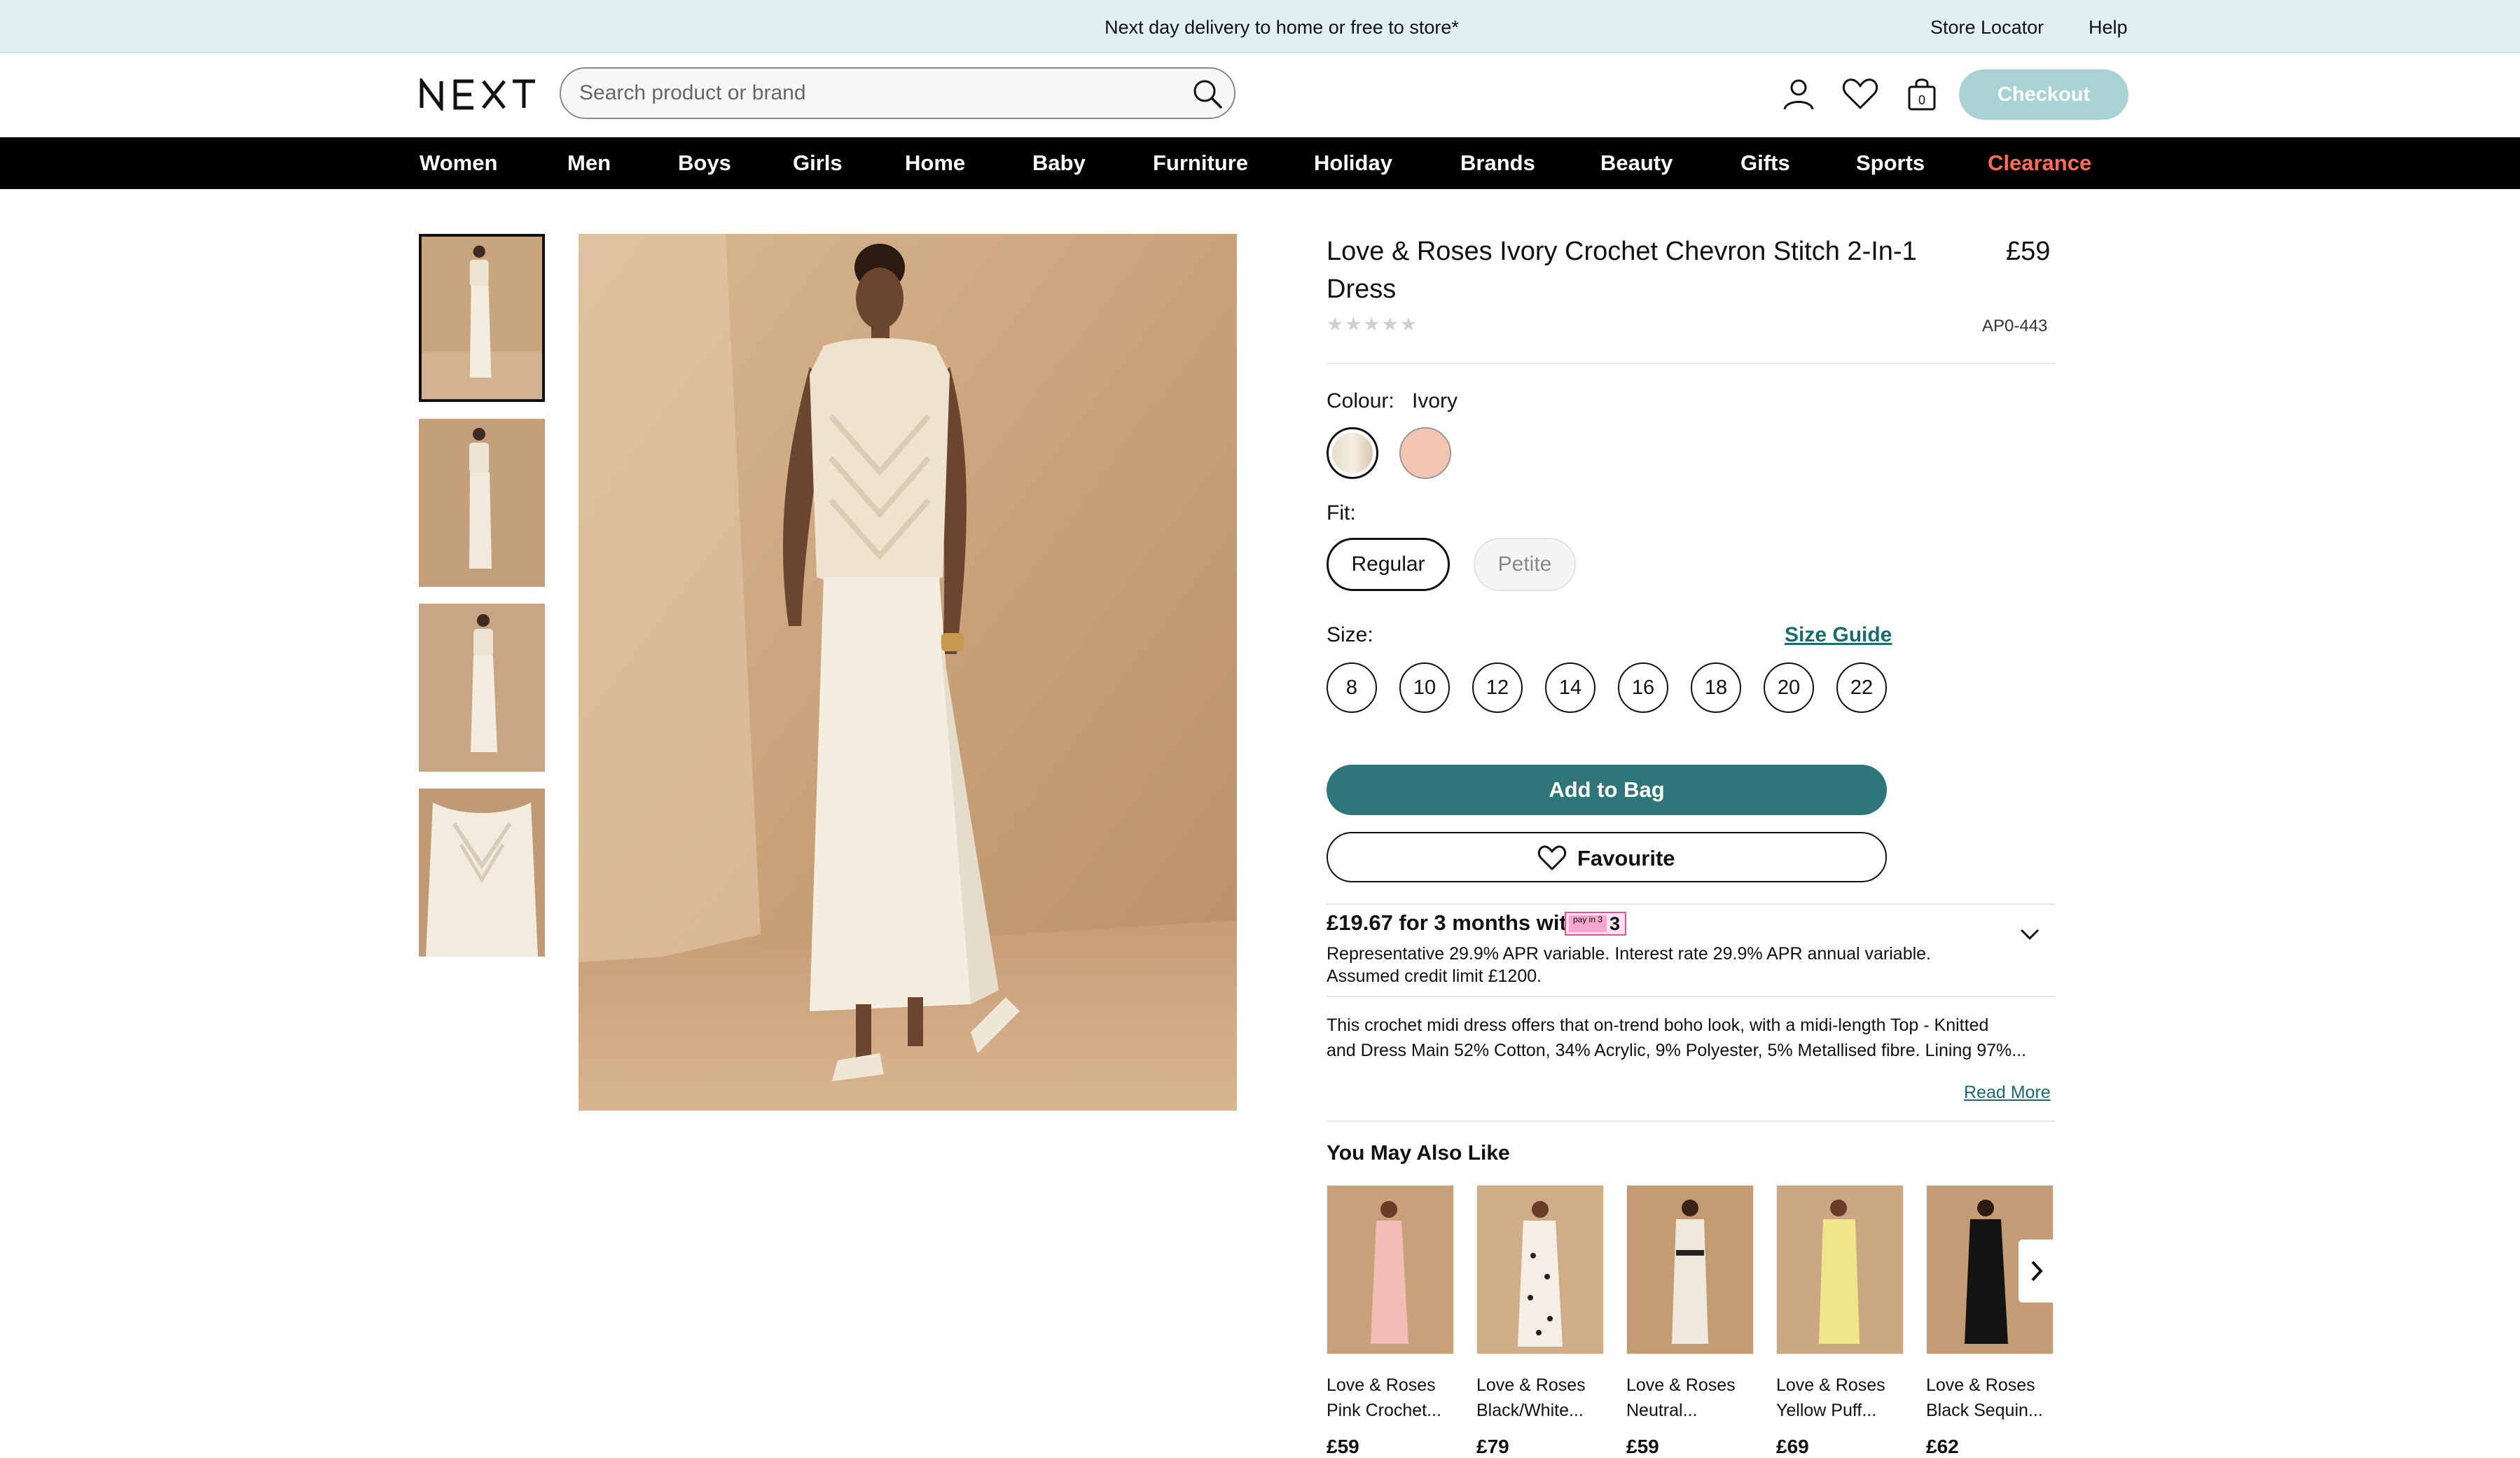 The height and width of the screenshot is (1458, 2520). What do you see at coordinates (818, 163) in the screenshot?
I see `nav-item-girls: Girls` at bounding box center [818, 163].